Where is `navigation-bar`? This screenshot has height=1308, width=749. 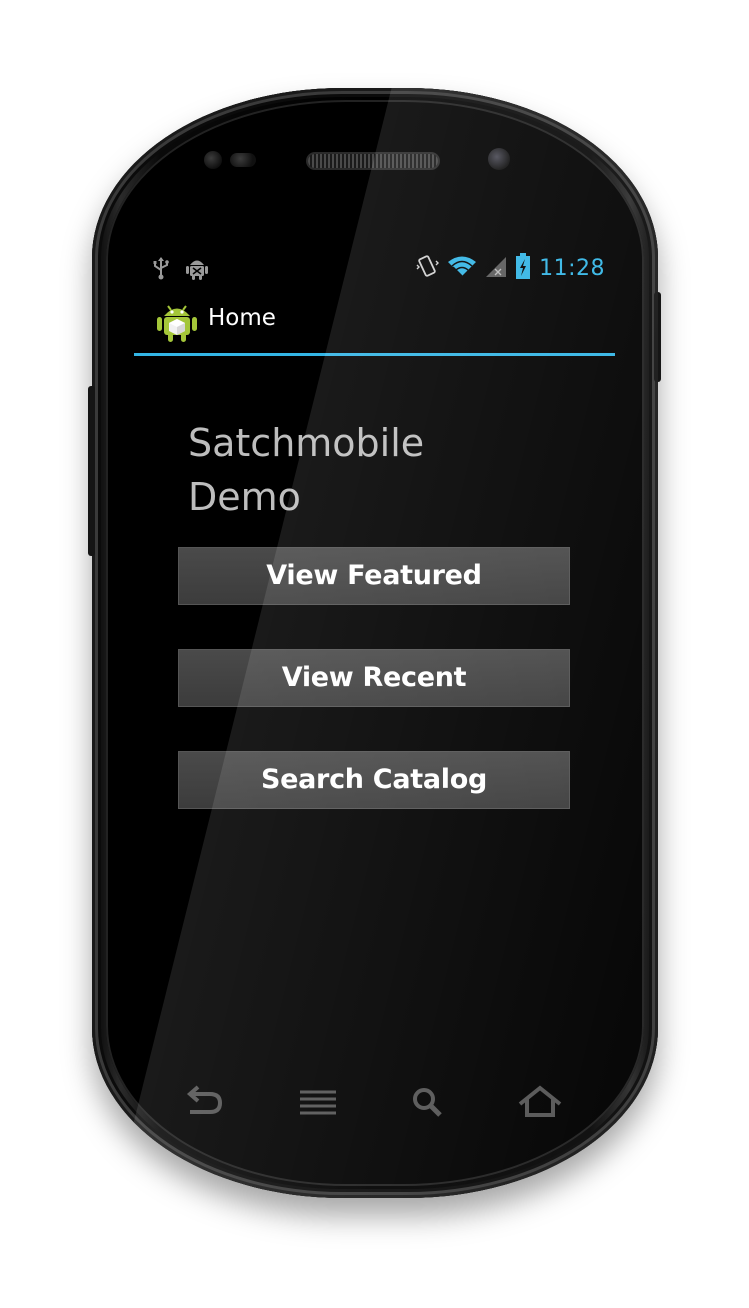
navigation-bar is located at coordinates (374, 1102).